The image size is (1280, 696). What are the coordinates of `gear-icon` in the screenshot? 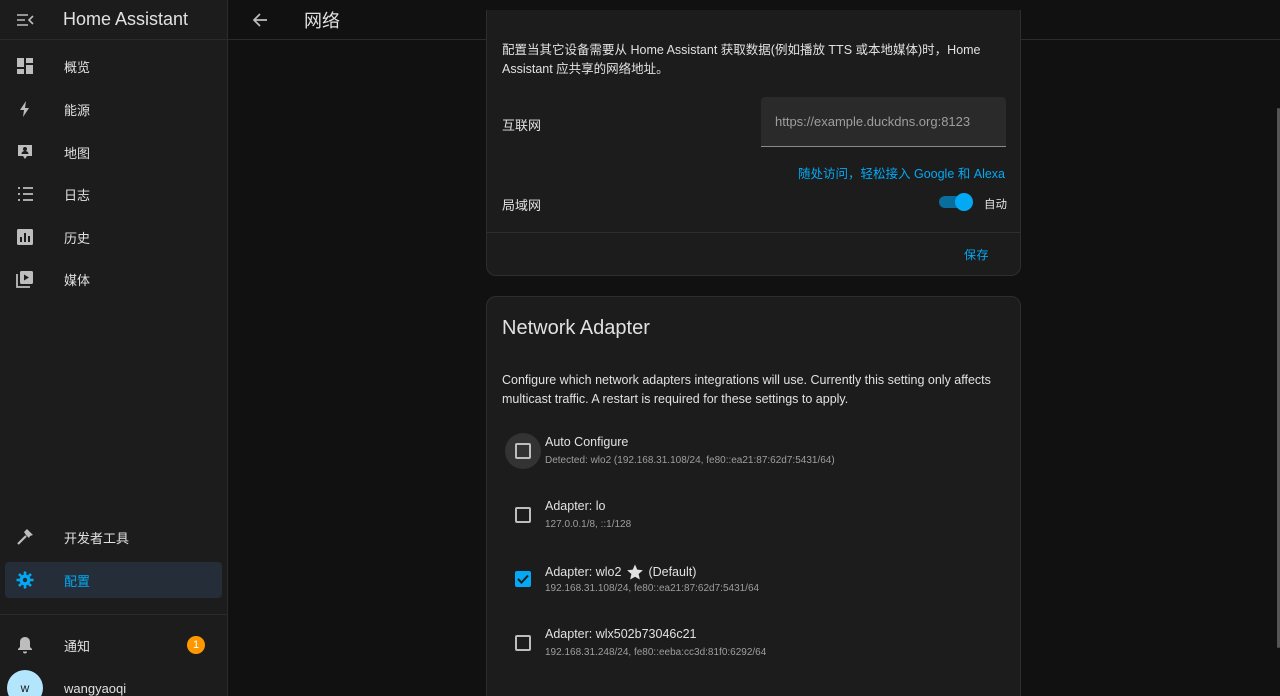 It's located at (25, 580).